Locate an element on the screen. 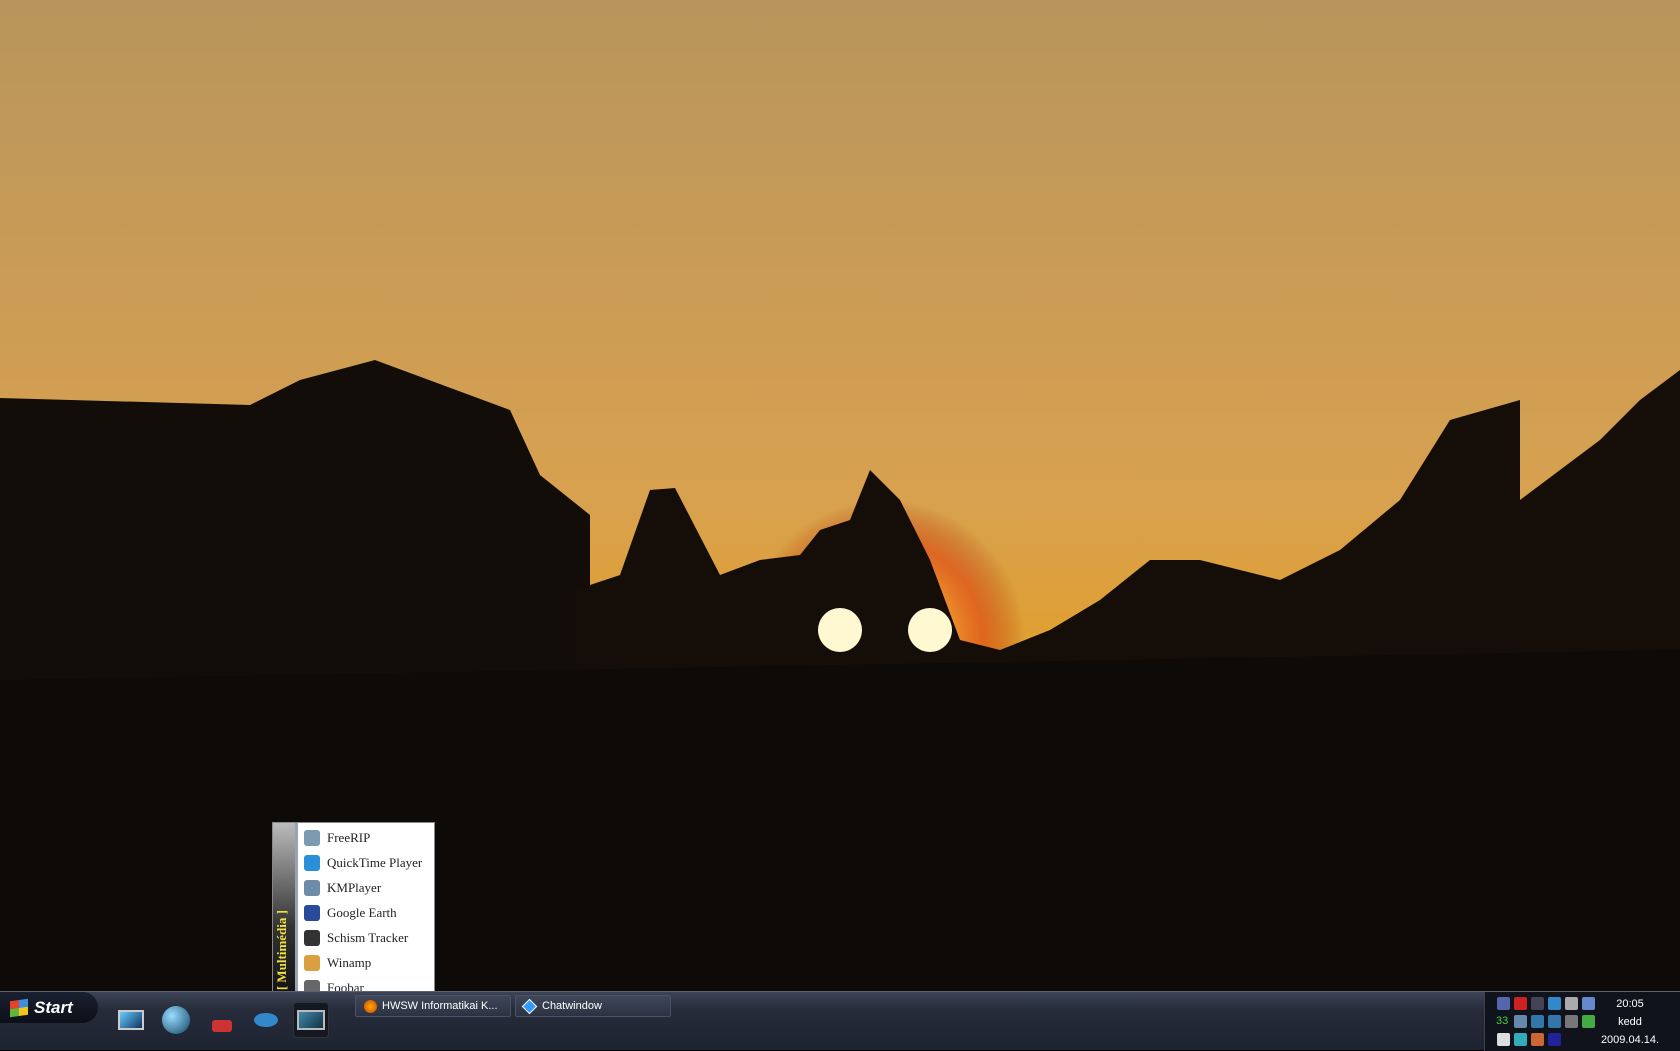  power-icon is located at coordinates (1588, 1003).